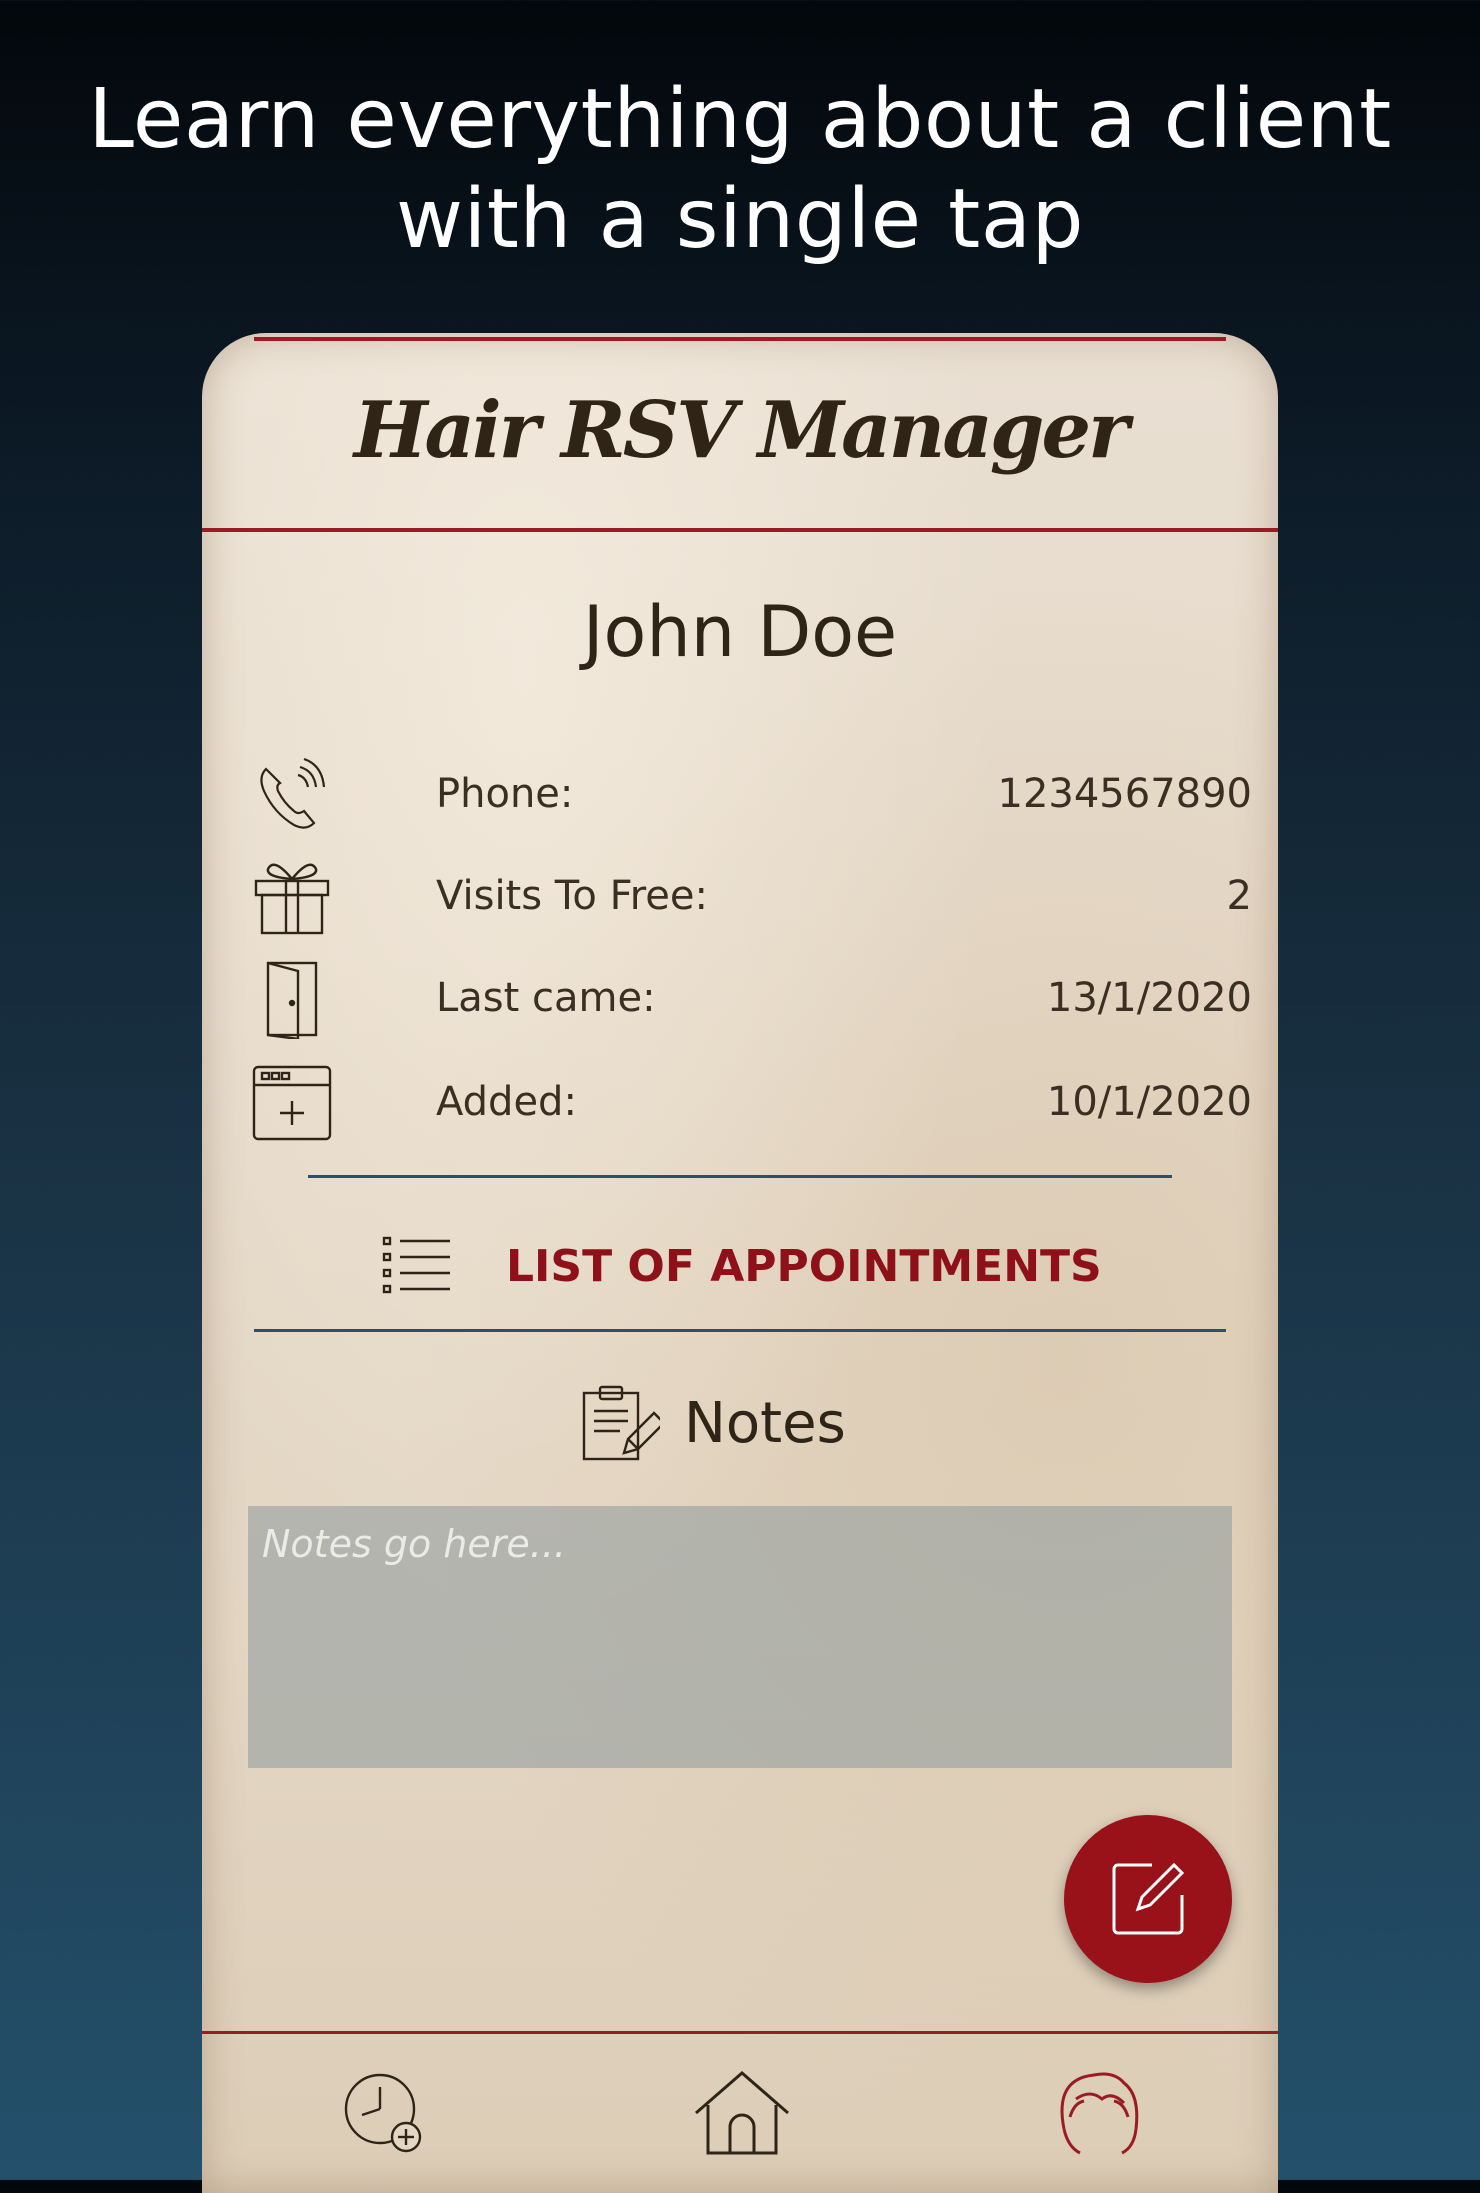  I want to click on home-icon, so click(742, 2113).